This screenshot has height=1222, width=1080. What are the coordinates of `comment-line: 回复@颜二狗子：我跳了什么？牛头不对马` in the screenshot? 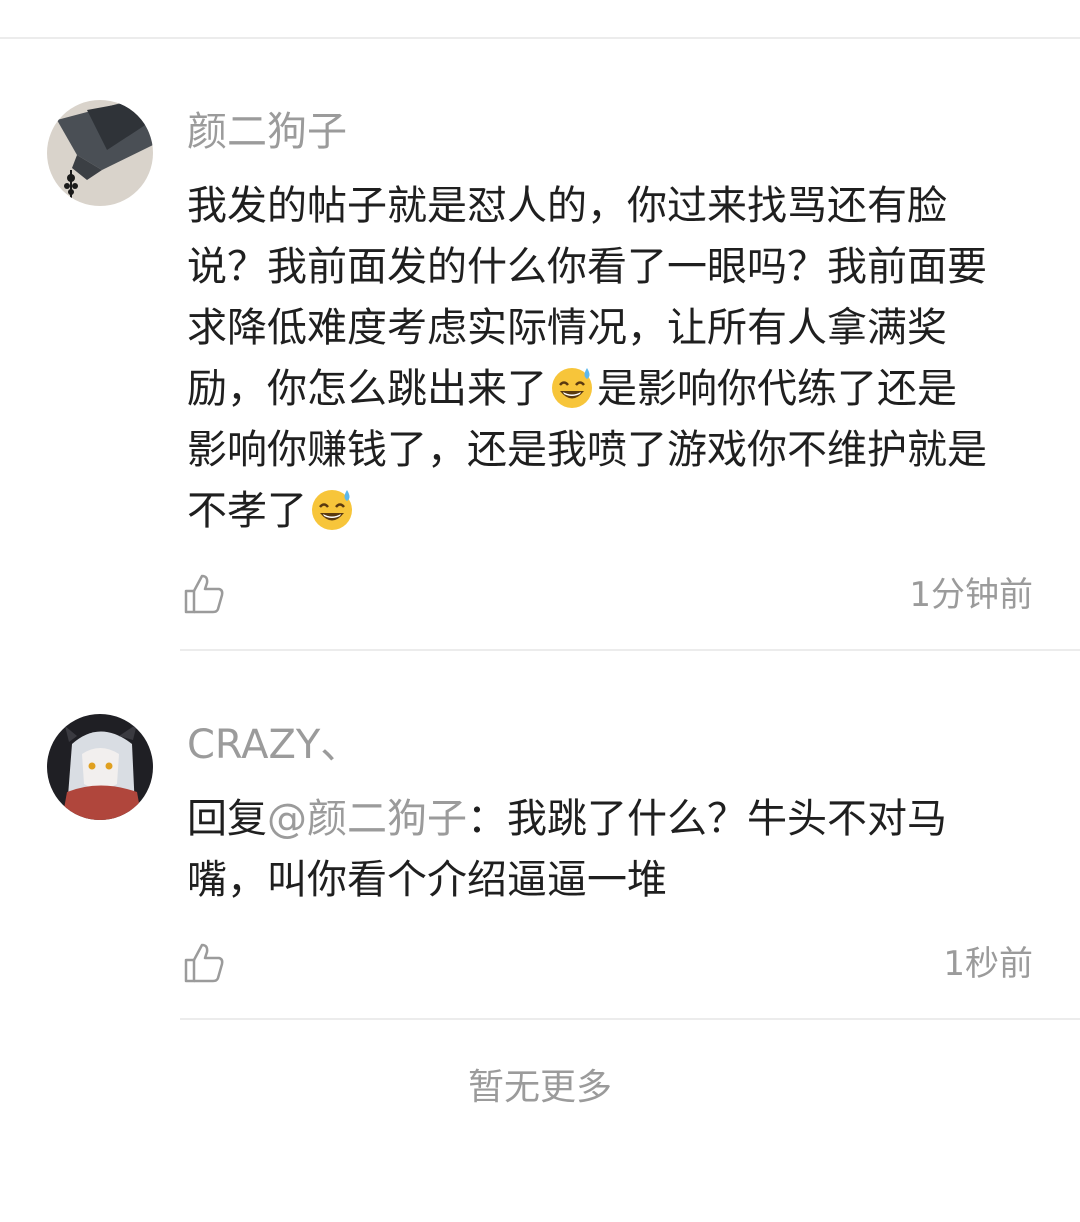 It's located at (612, 819).